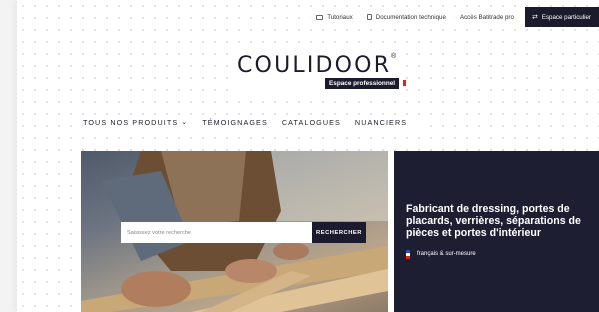 The height and width of the screenshot is (312, 599). What do you see at coordinates (394, 56) in the screenshot?
I see `logo-registered-mark: ®` at bounding box center [394, 56].